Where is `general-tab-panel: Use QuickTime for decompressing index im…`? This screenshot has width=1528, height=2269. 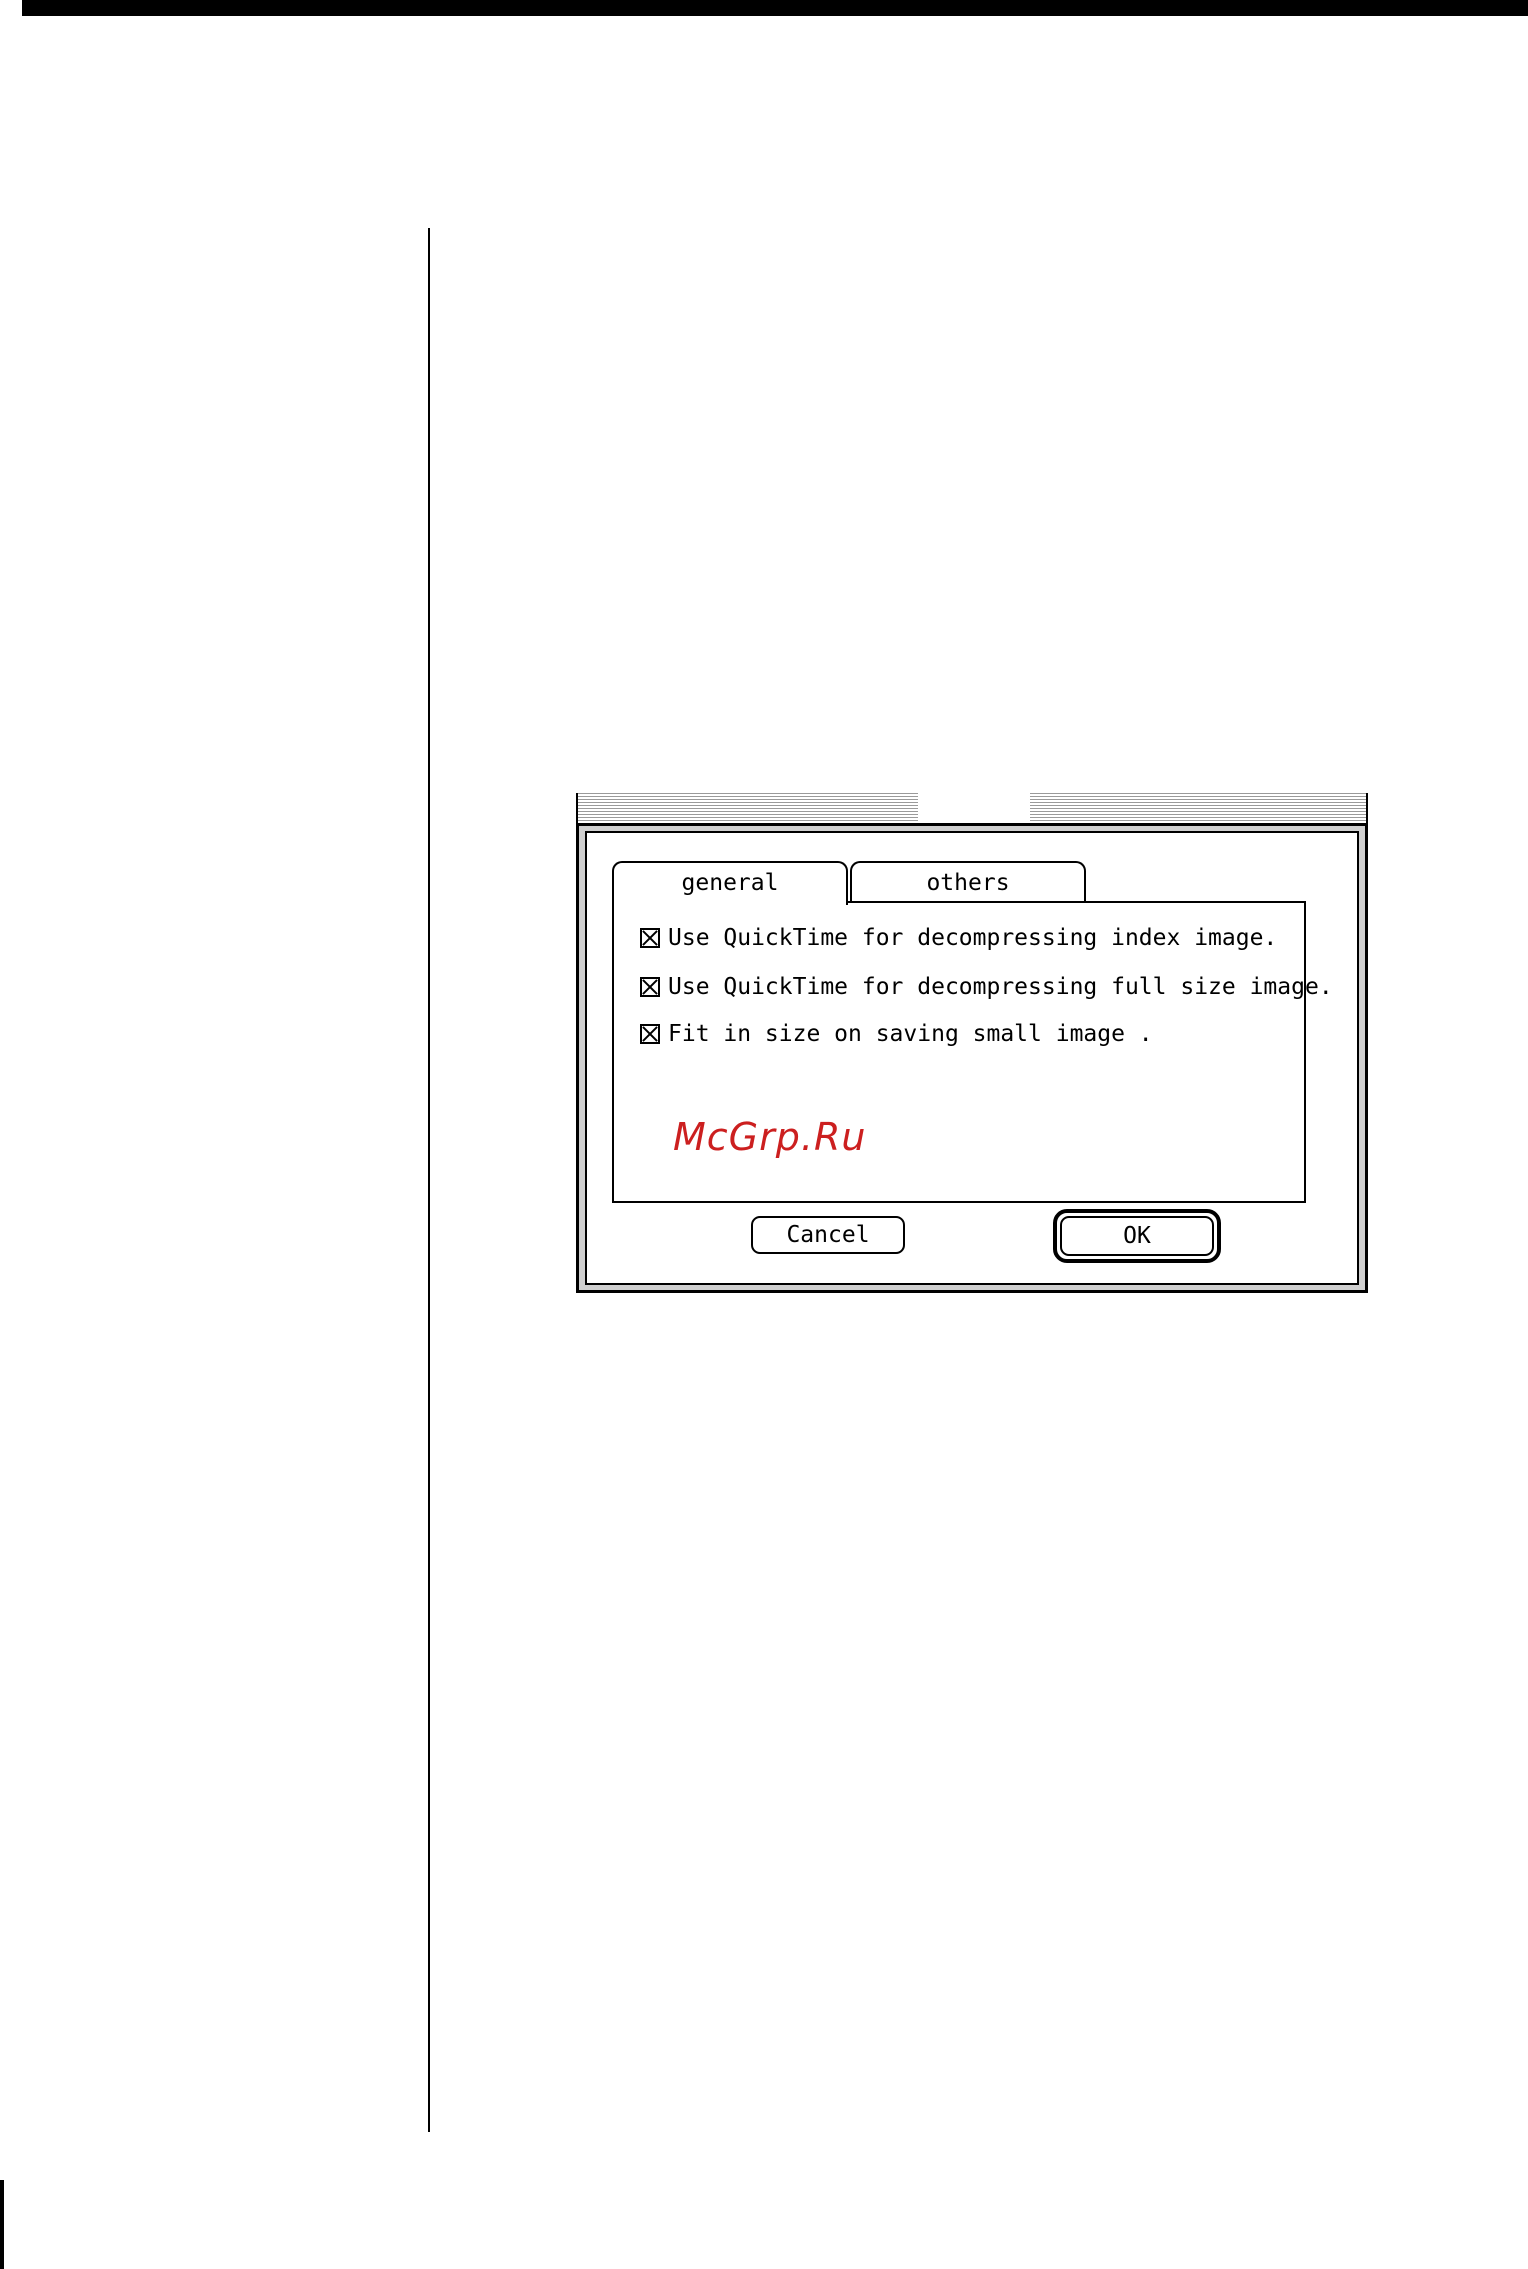 general-tab-panel: Use QuickTime for decompressing index im… is located at coordinates (972, 1052).